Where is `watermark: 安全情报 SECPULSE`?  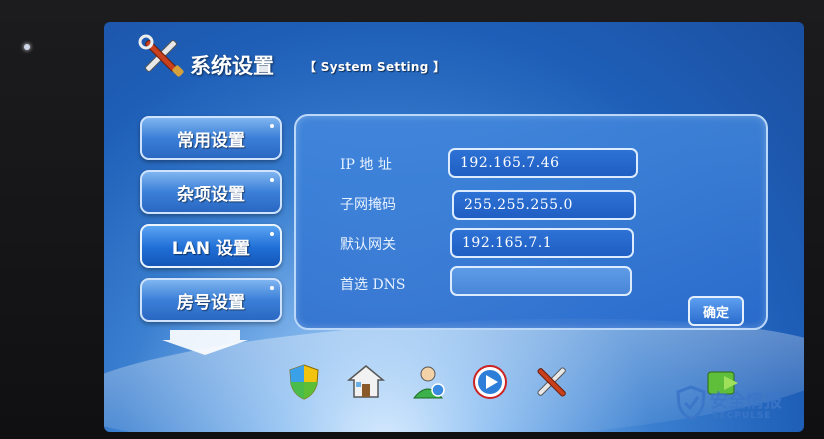 watermark: 安全情报 SECPULSE is located at coordinates (746, 408).